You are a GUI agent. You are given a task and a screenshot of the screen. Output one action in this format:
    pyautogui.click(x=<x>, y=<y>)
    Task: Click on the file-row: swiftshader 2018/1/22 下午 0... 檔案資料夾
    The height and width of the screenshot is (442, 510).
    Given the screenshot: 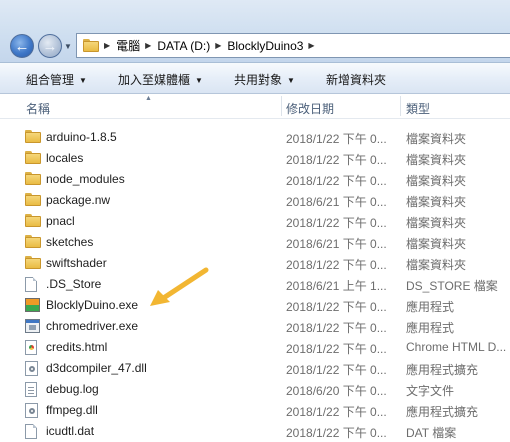 What is the action you would take?
    pyautogui.click(x=255, y=263)
    